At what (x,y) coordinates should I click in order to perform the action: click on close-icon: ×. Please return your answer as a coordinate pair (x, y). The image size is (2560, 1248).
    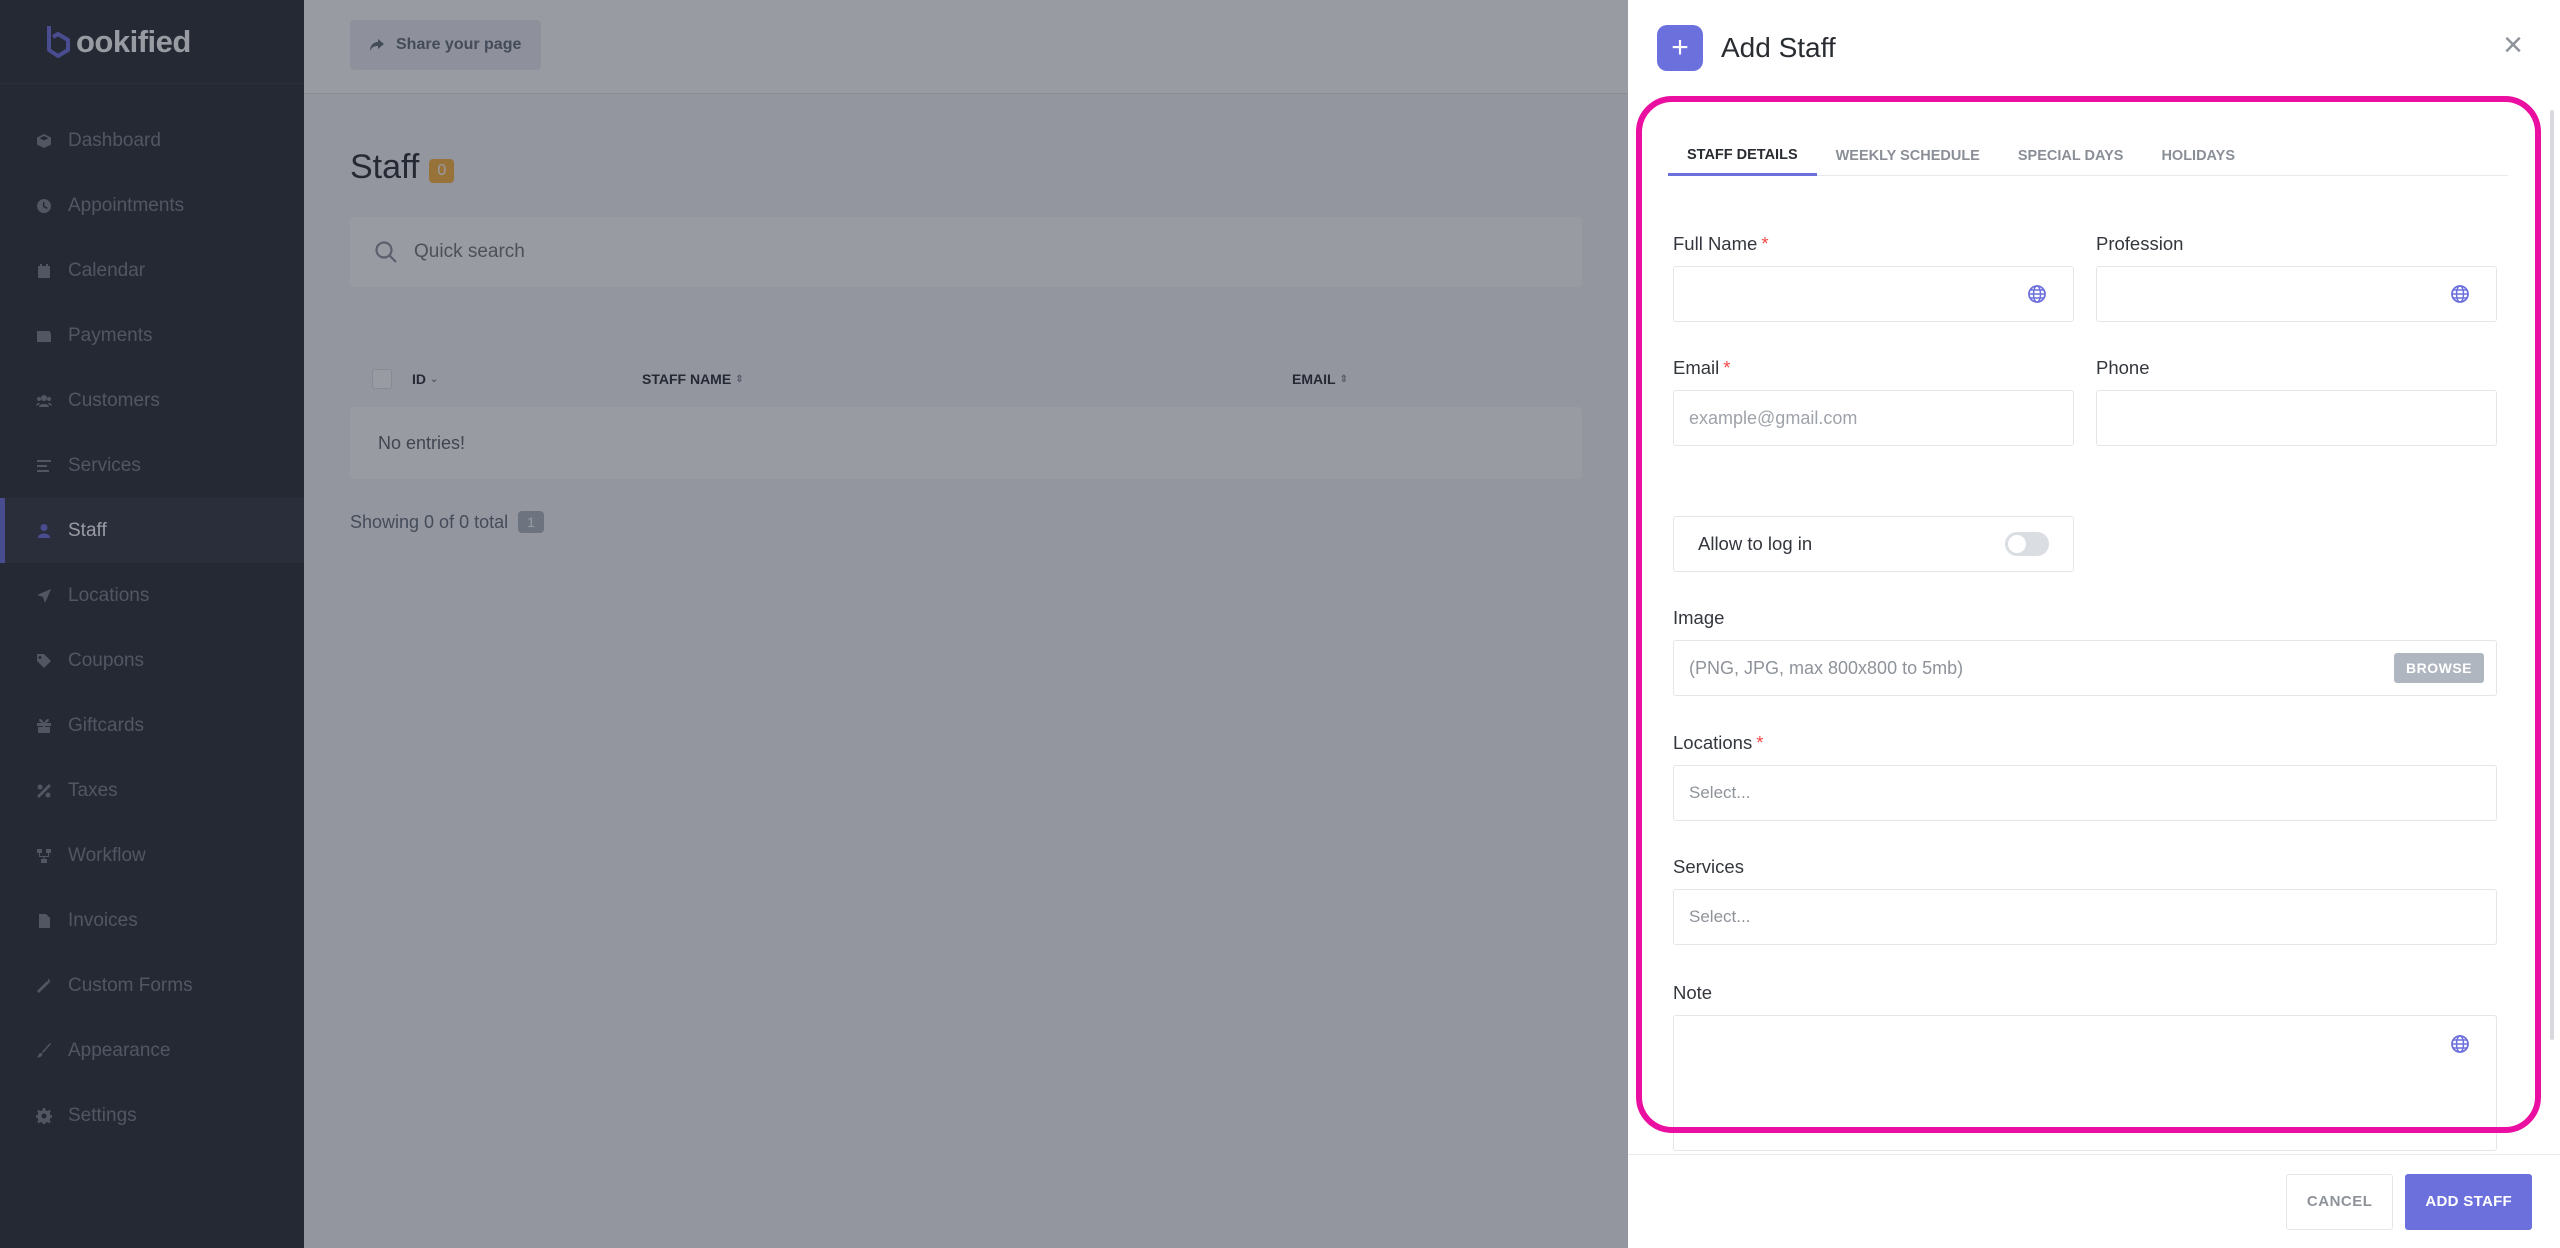
    Looking at the image, I should click on (2513, 45).